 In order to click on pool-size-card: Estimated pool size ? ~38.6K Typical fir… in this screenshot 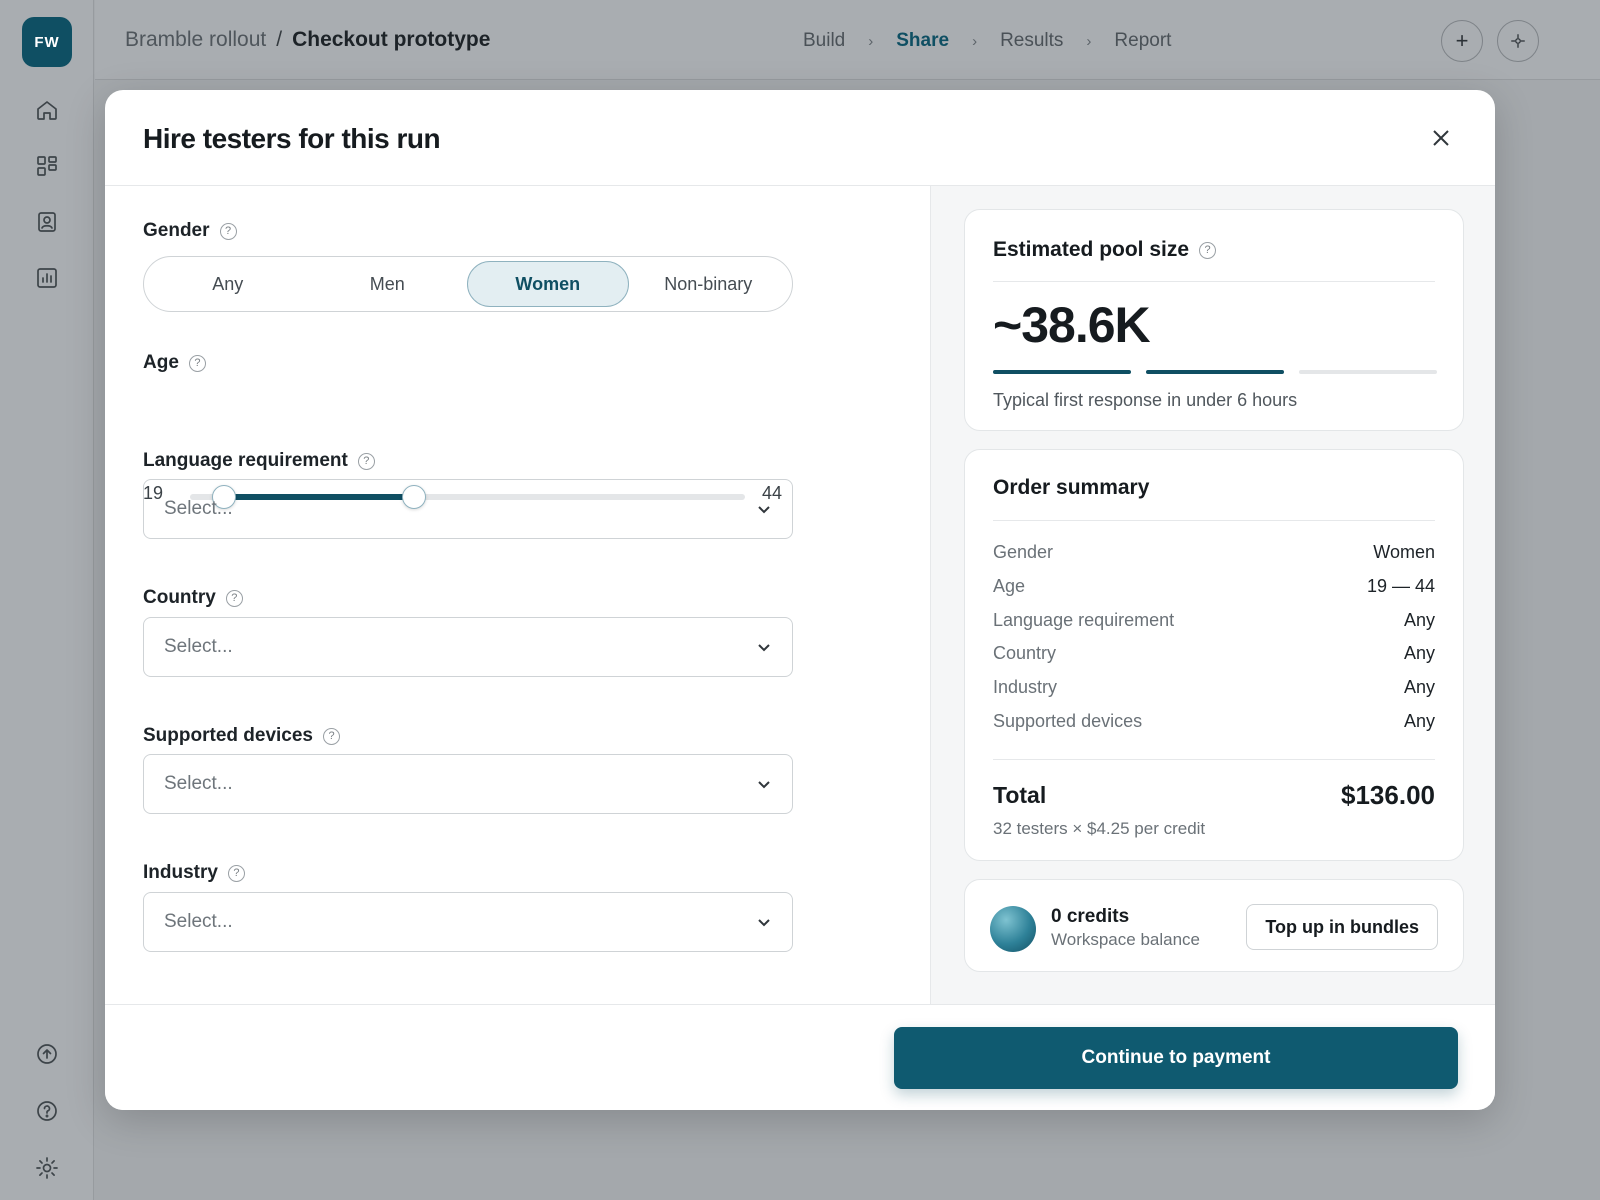, I will do `click(1214, 320)`.